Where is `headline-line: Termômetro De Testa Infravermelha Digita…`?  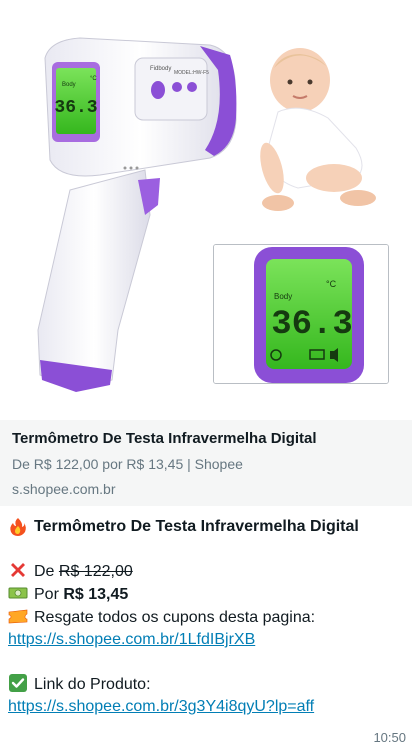
headline-line: Termômetro De Testa Infravermelha Digita… is located at coordinates (206, 527).